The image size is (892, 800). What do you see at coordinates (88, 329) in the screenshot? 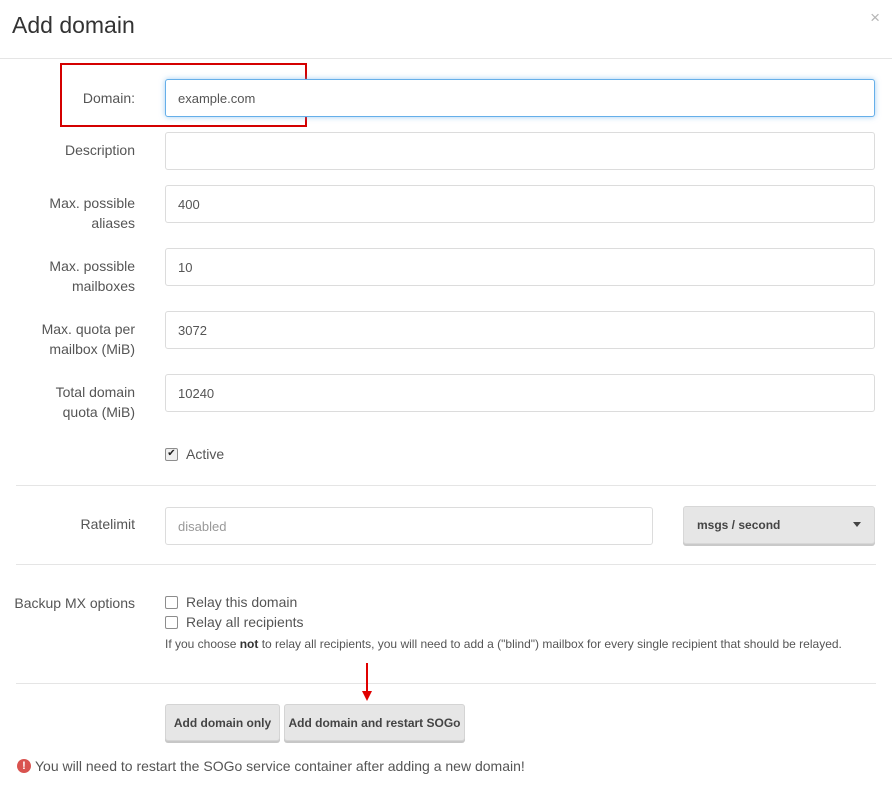
I see `quota-label-line1: Max. quota per` at bounding box center [88, 329].